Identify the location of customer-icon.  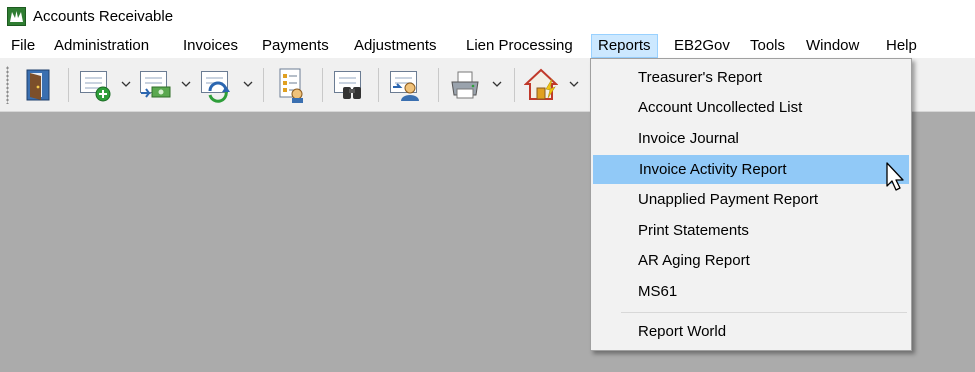
(405, 85).